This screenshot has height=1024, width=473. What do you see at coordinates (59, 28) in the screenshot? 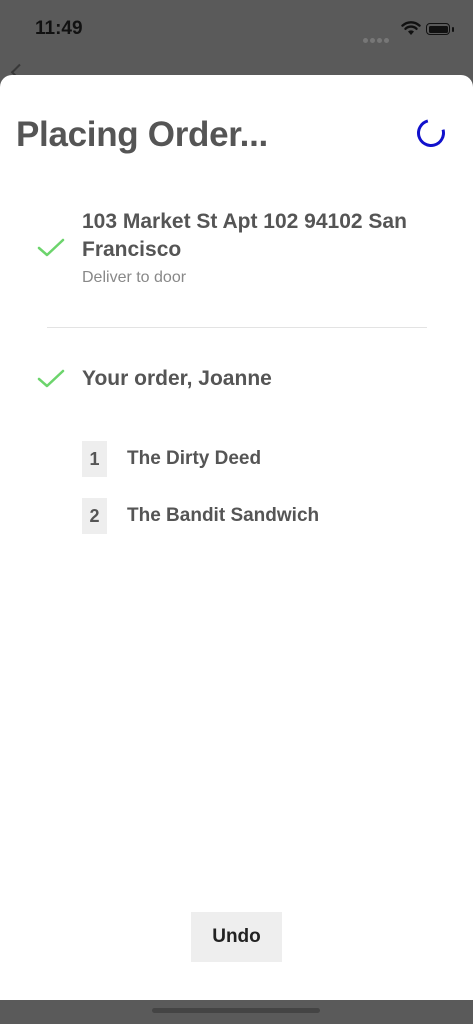
I see `status-time: 11:49` at bounding box center [59, 28].